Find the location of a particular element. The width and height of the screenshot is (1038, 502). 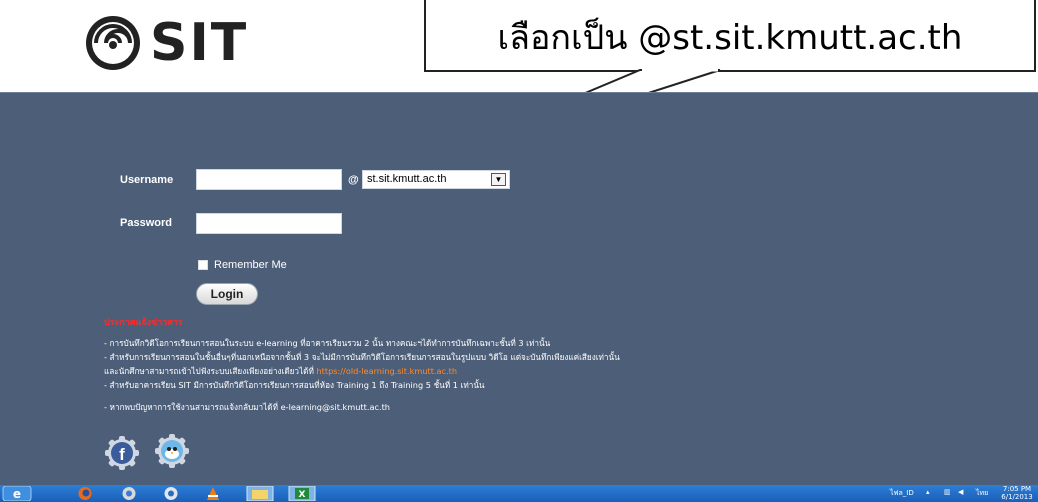

remember-me-label: Remember Me is located at coordinates (250, 265).